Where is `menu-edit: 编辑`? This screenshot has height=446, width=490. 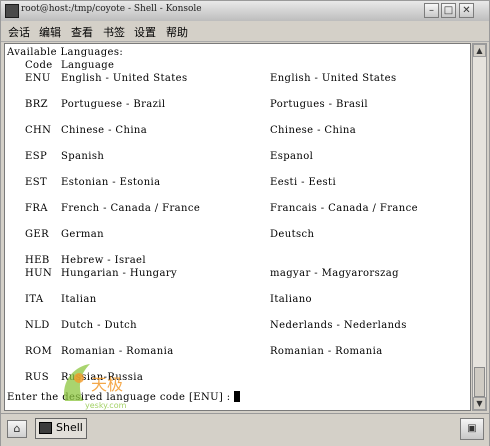 menu-edit: 编辑 is located at coordinates (50, 32).